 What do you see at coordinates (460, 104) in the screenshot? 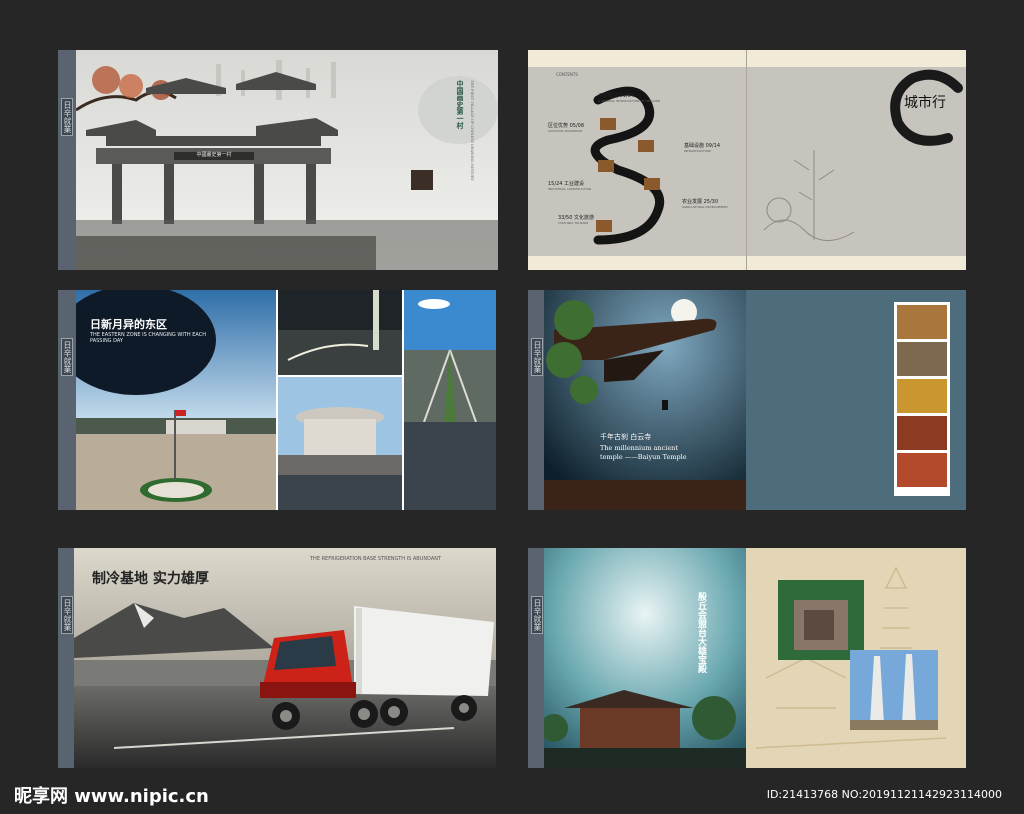
I see `headline-vertical: 中国画史第一村` at bounding box center [460, 104].